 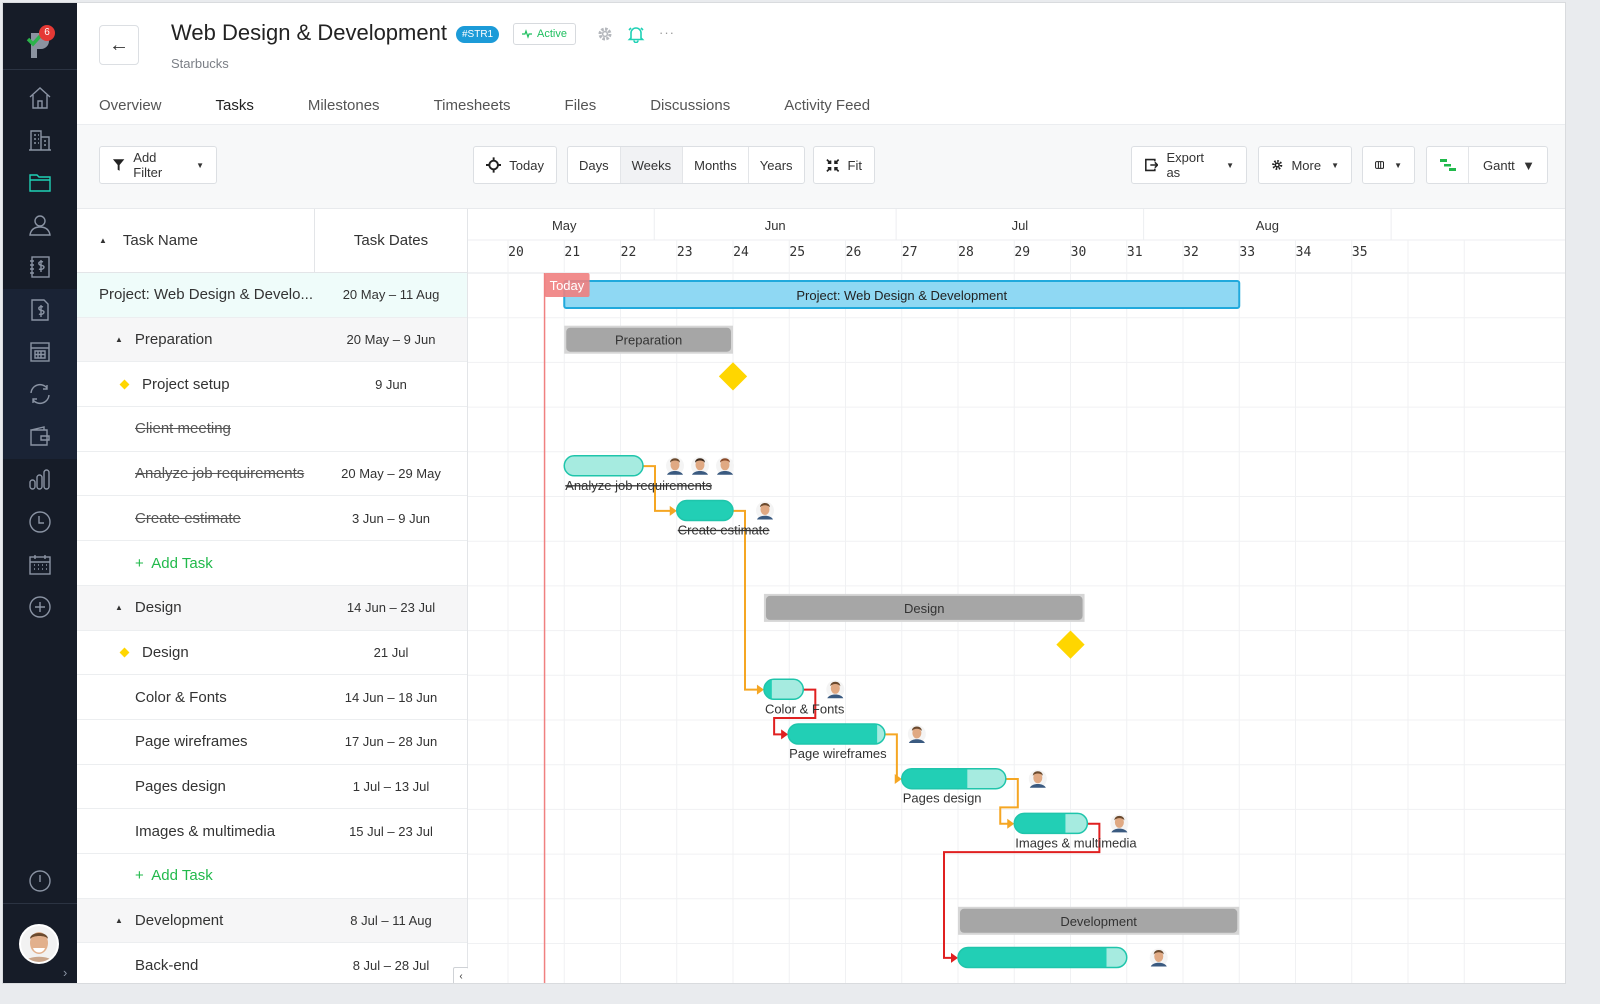 I want to click on column-header-task-dates: Task Dates, so click(x=391, y=240).